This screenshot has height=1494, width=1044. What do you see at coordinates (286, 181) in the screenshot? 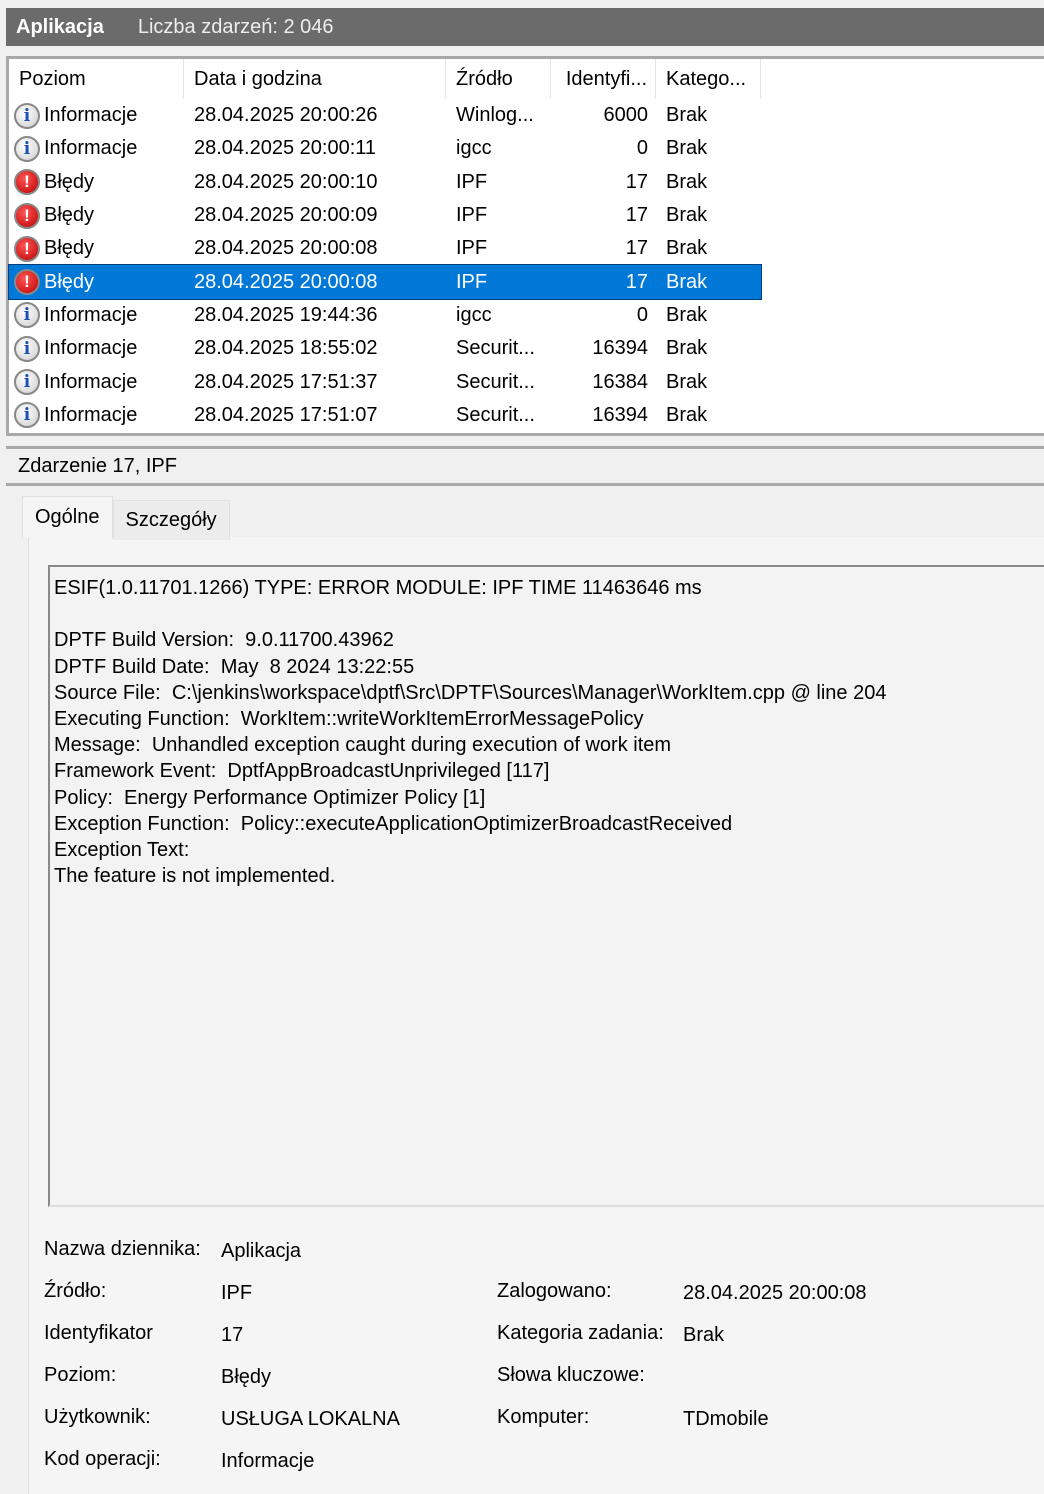
I see `date-cell: 28.04.2025 20:00:10` at bounding box center [286, 181].